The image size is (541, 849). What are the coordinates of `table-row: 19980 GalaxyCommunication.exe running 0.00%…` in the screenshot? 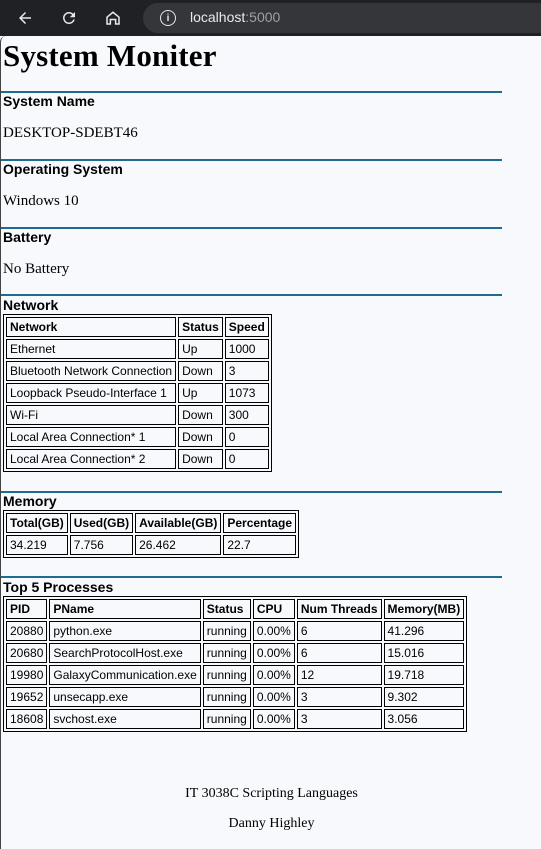 It's located at (235, 675).